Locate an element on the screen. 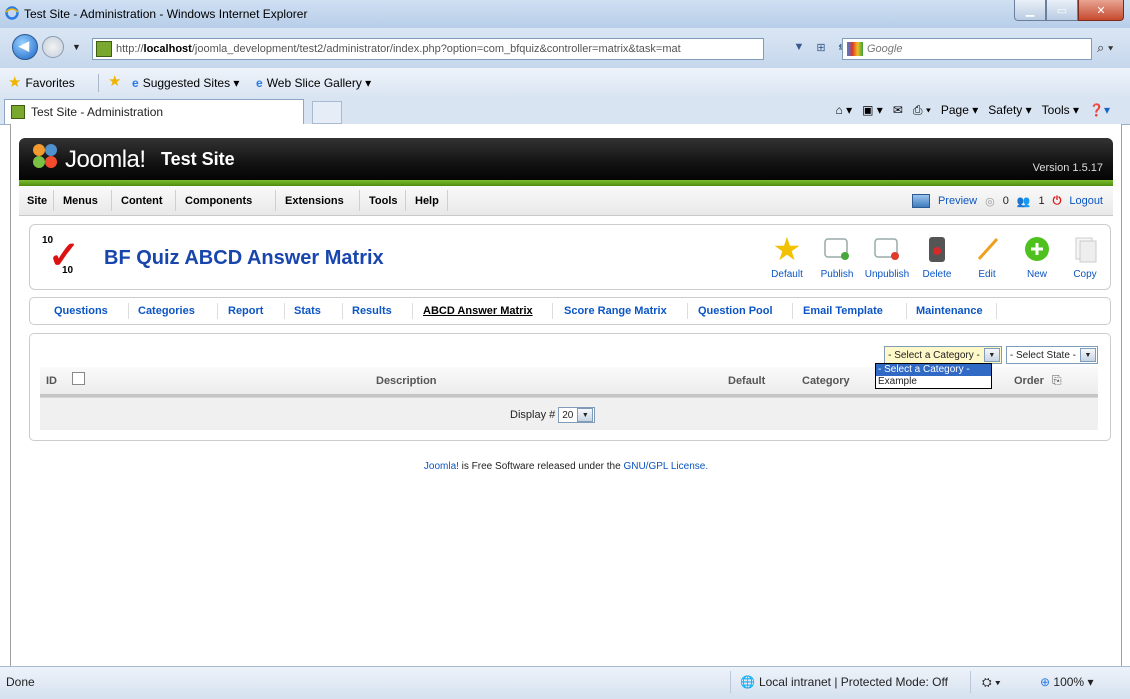 Image resolution: width=1130 pixels, height=699 pixels. select-all-checkbox is located at coordinates (78, 378).